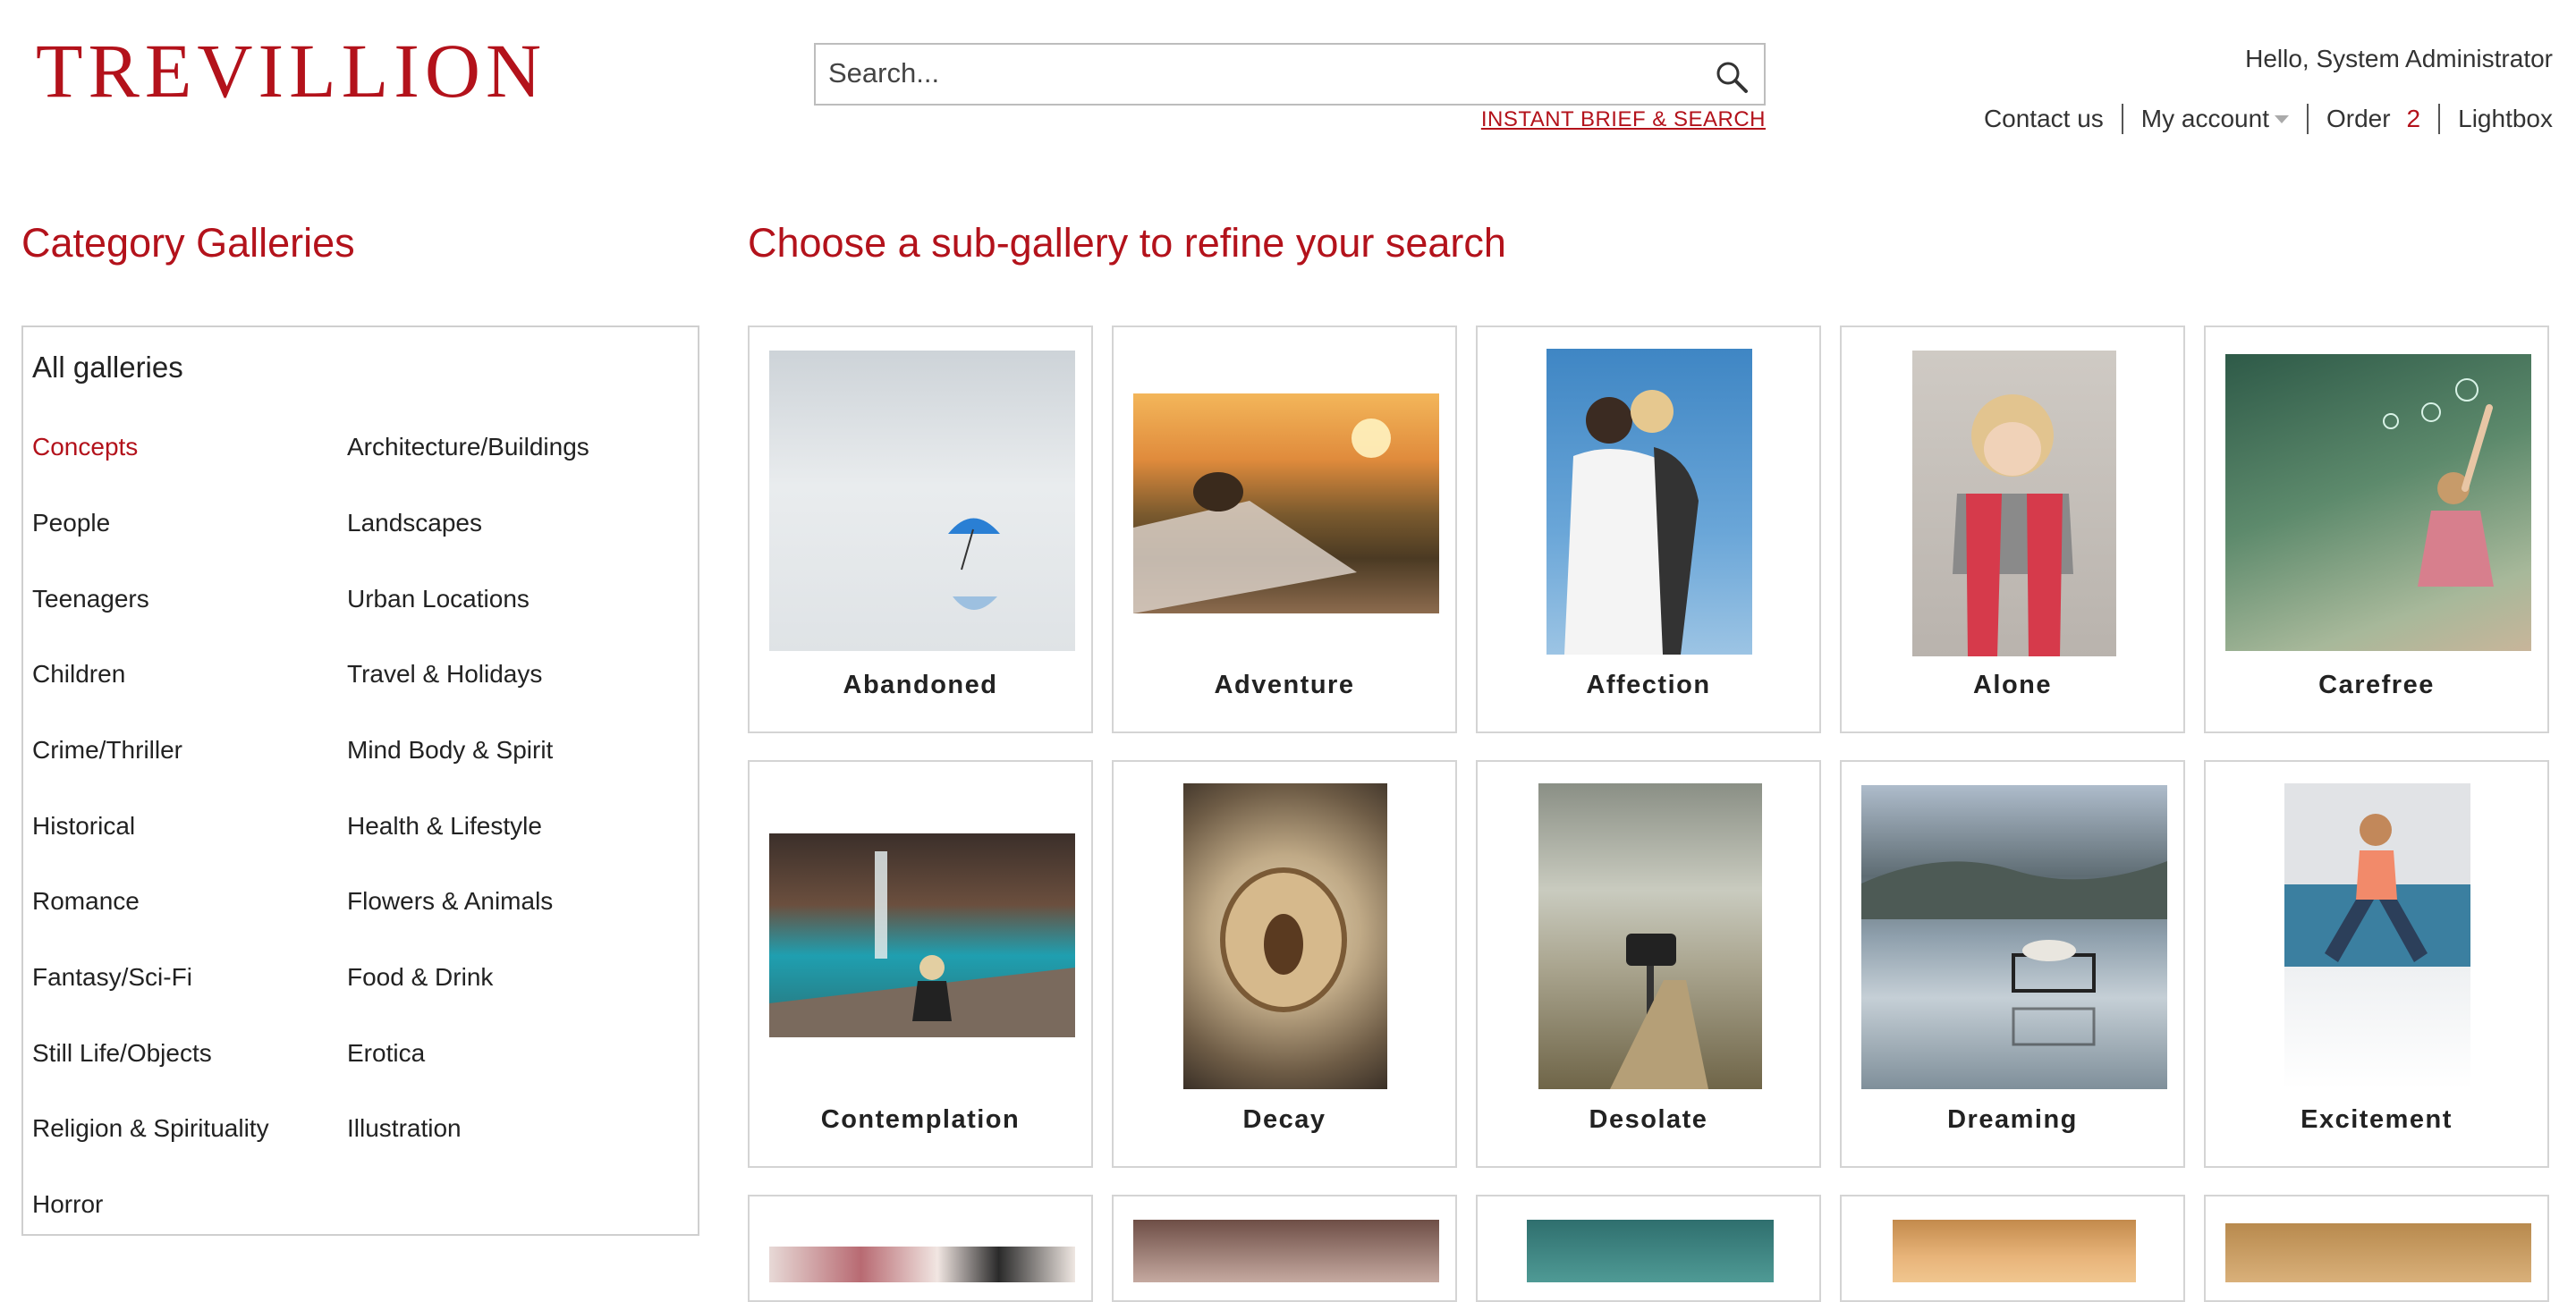 The image size is (2576, 1302). Describe the element at coordinates (386, 1053) in the screenshot. I see `category-erotica: Erotica` at that location.